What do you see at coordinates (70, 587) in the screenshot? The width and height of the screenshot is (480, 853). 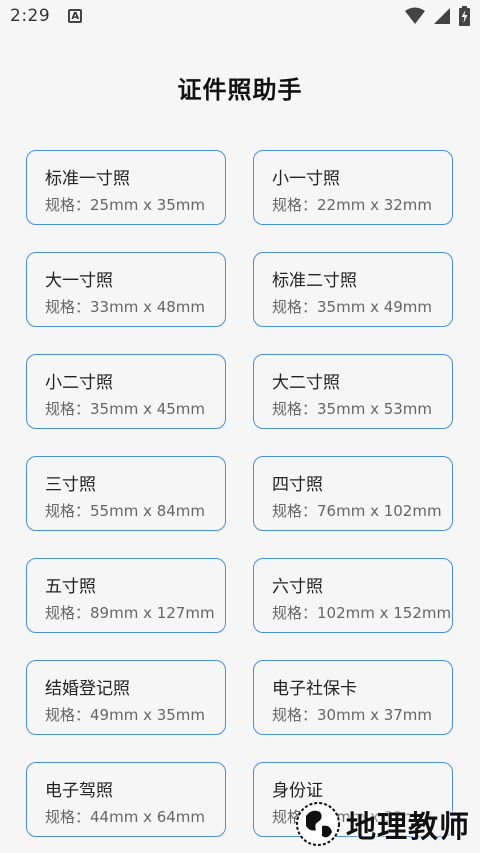 I see `card-title: 五寸照` at bounding box center [70, 587].